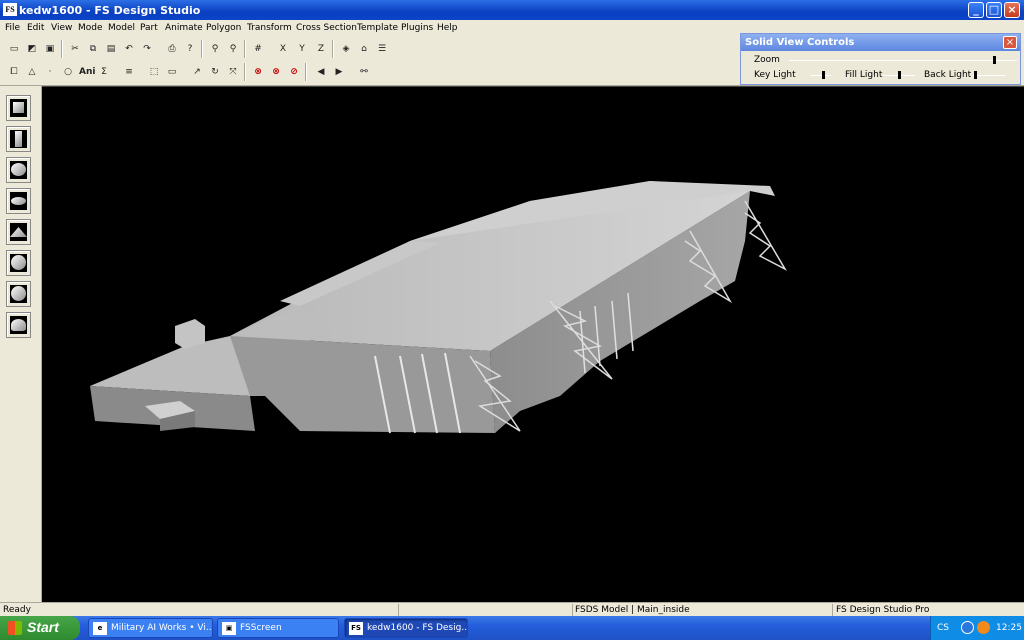 The height and width of the screenshot is (640, 1024). Describe the element at coordinates (880, 42) in the screenshot. I see `panel-title: Solid View Controls` at that location.